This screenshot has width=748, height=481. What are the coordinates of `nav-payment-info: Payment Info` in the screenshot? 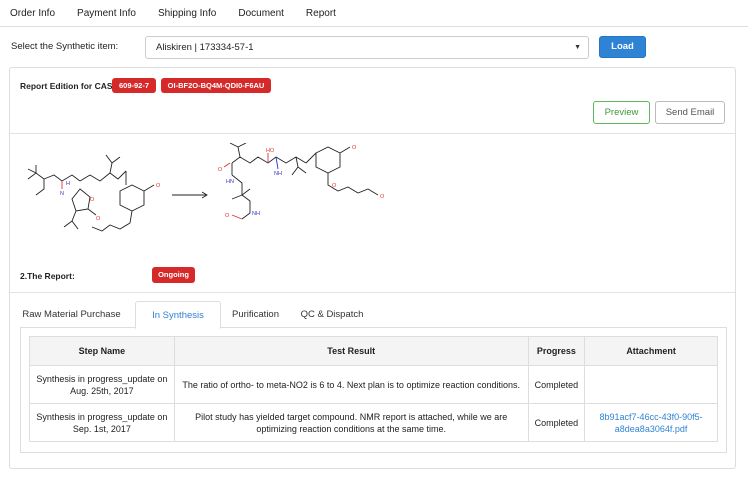 It's located at (106, 13).